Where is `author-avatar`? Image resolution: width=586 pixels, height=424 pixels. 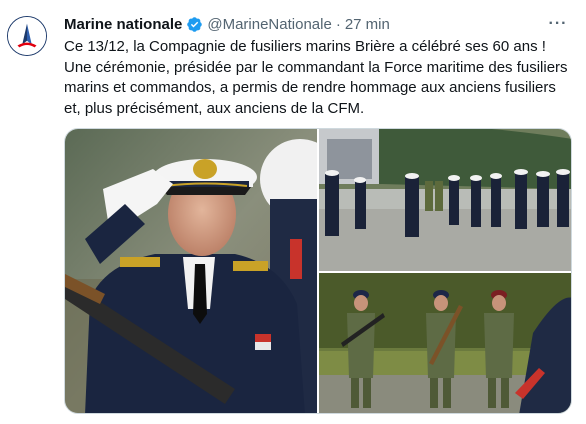
author-avatar is located at coordinates (27, 36).